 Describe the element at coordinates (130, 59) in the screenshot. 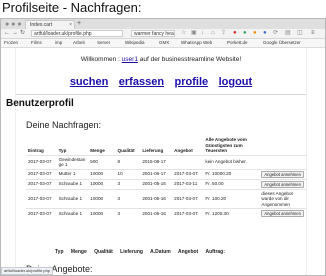

I see `user-link: user1` at that location.